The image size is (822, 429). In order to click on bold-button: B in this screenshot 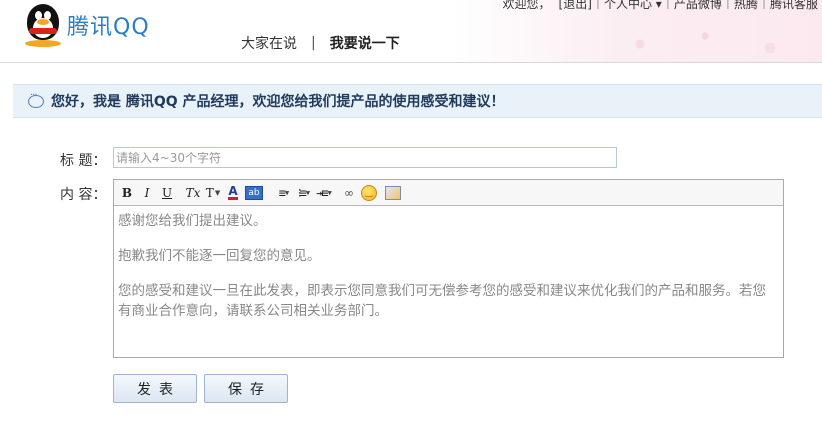, I will do `click(127, 193)`.